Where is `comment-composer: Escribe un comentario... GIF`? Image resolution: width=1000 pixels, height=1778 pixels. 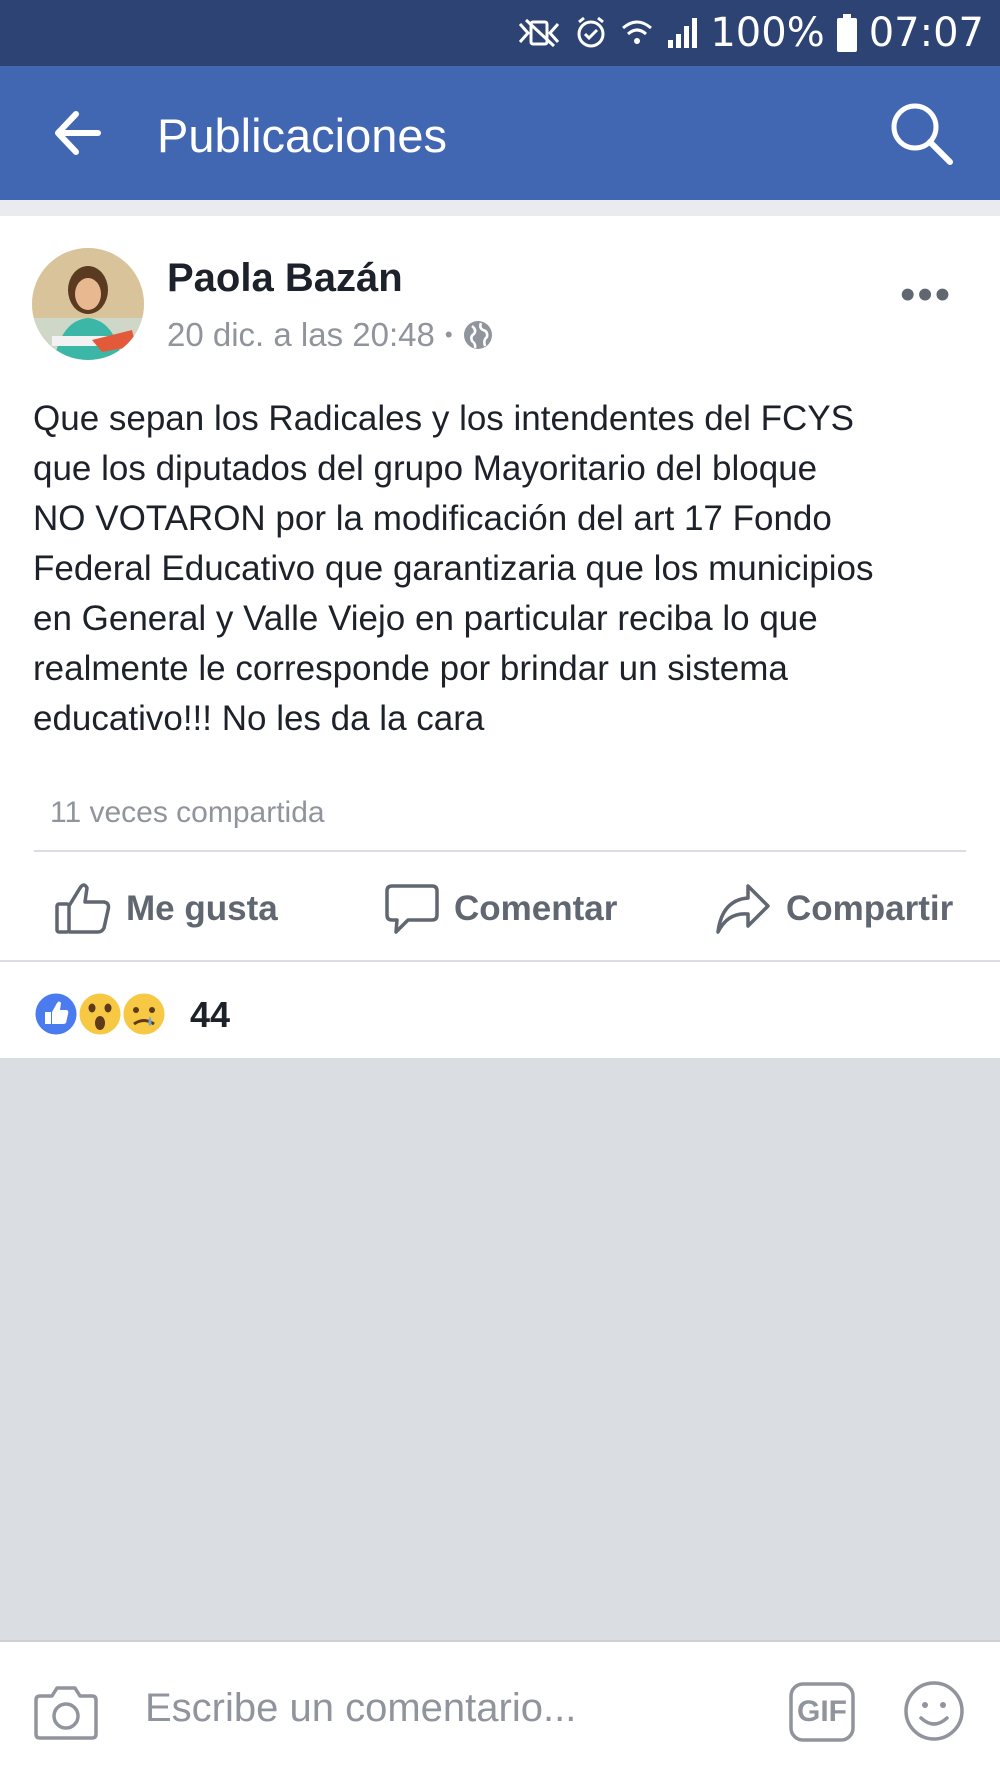 comment-composer: Escribe un comentario... GIF is located at coordinates (500, 1709).